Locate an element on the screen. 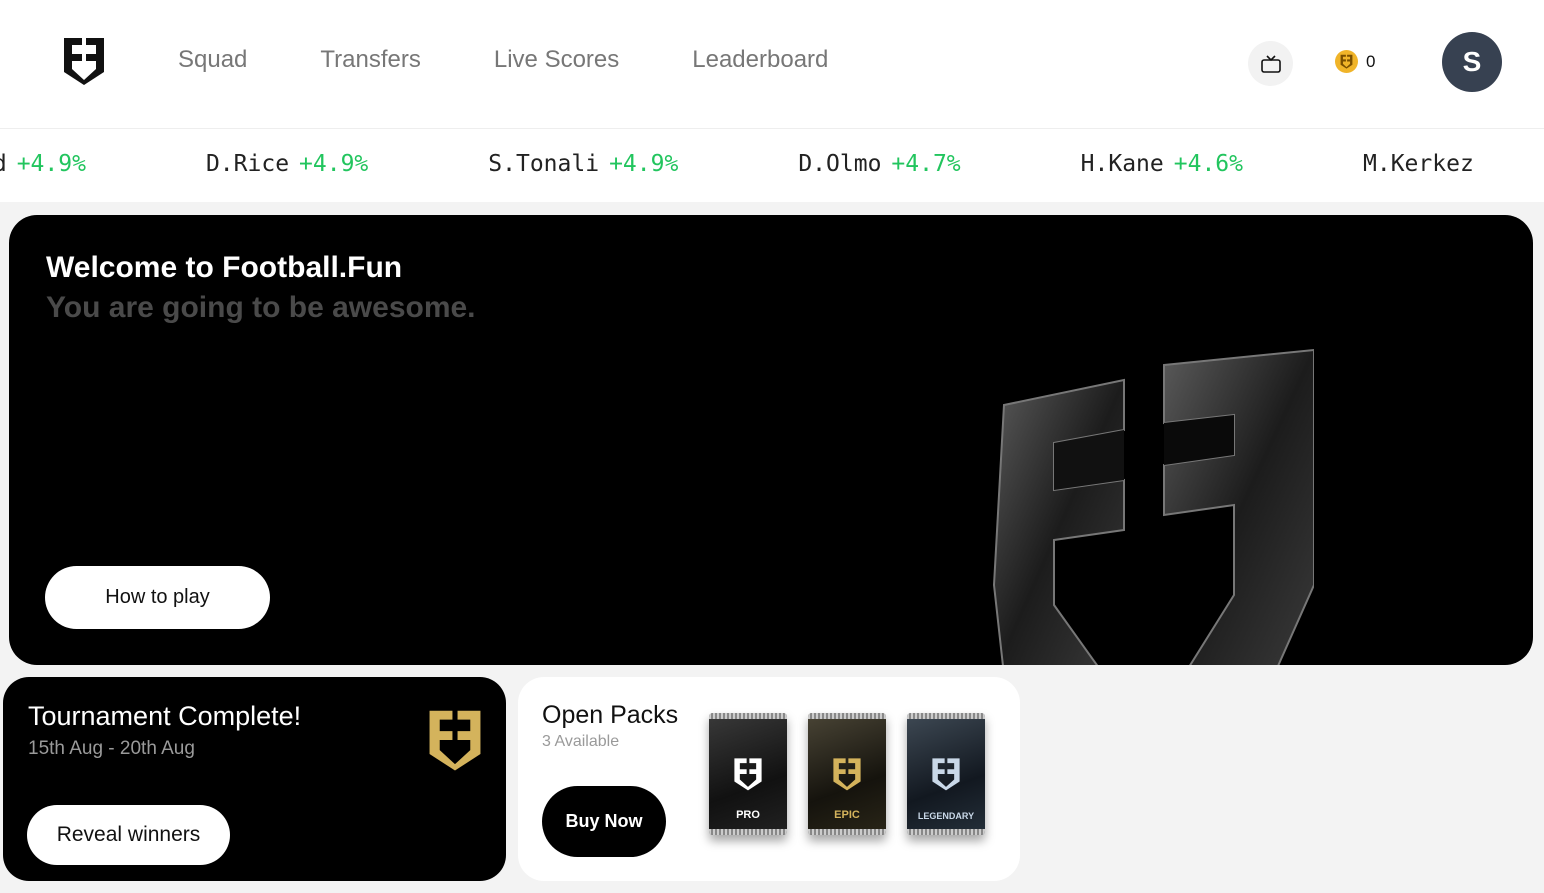 This screenshot has width=1544, height=893. ticker-item: H.Kane +4.6% is located at coordinates (1162, 164).